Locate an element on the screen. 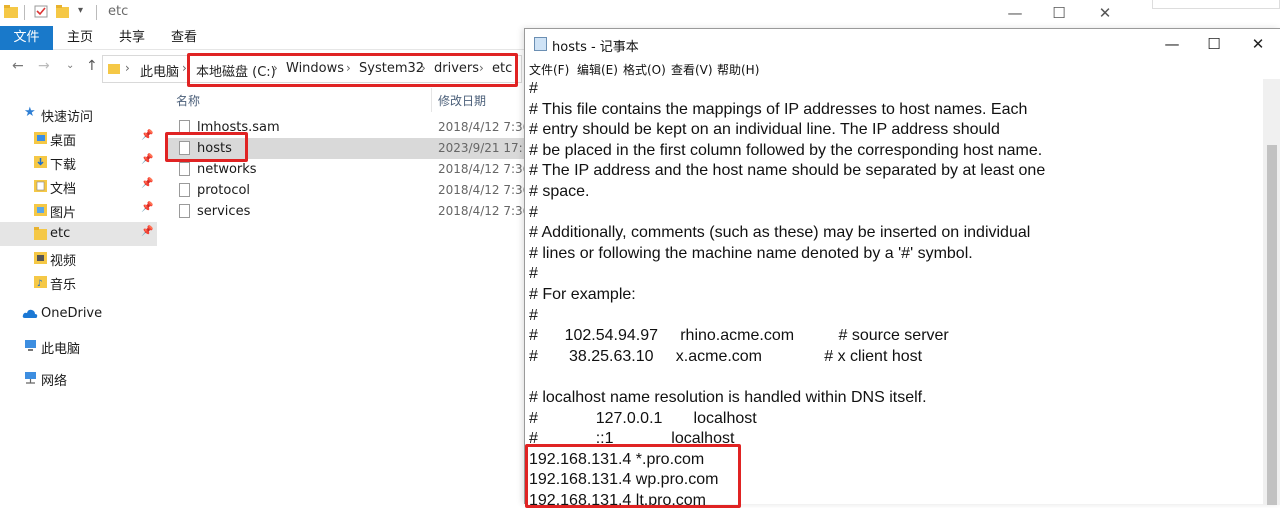 The width and height of the screenshot is (1280, 508). sidebar-item-label: 此电脑 is located at coordinates (61, 349).